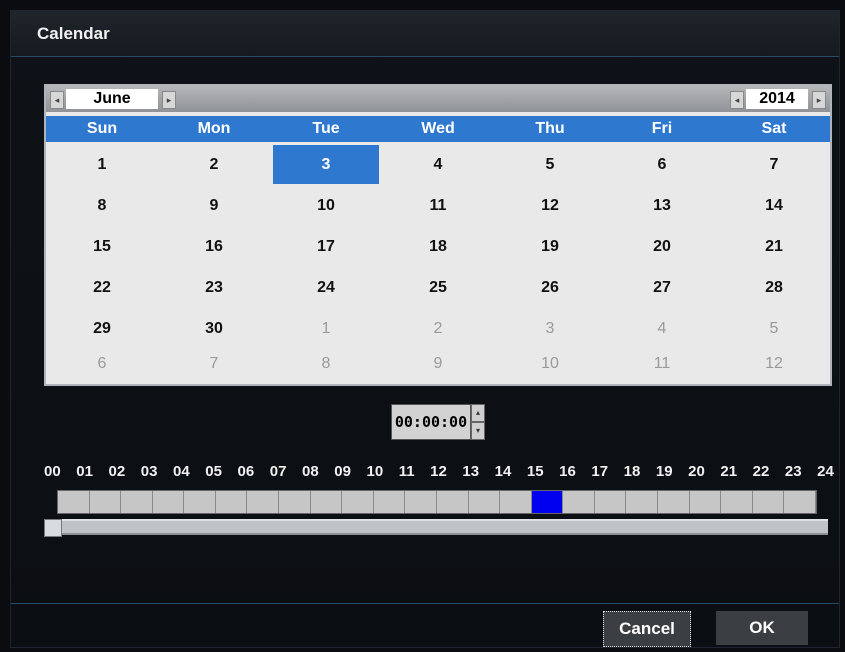  I want to click on next-month-button: ▸, so click(169, 100).